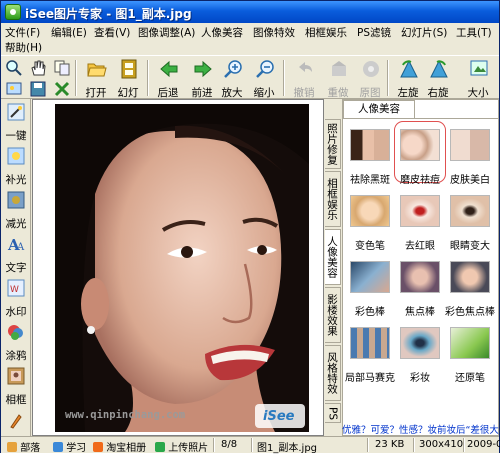 The width and height of the screenshot is (500, 454). What do you see at coordinates (16, 211) in the screenshot?
I see `reduce-light-button: 减光` at bounding box center [16, 211].